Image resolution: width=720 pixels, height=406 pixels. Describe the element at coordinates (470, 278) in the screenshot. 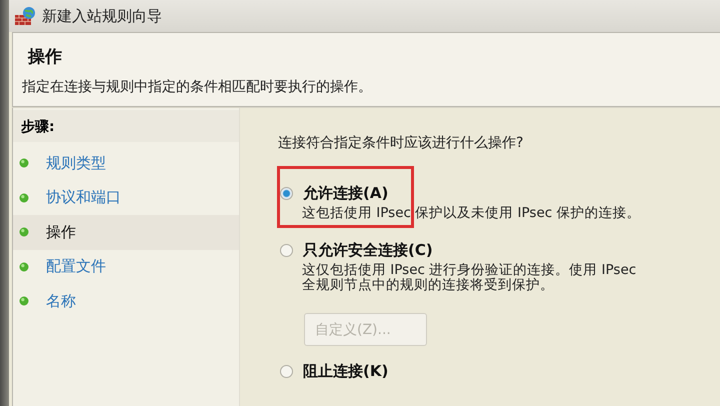

I see `option-description: 这仅包括使用 IPsec 进行身份验证的连接。使用 IPsec 全规则节点中的规则的连接将受到保护。` at that location.